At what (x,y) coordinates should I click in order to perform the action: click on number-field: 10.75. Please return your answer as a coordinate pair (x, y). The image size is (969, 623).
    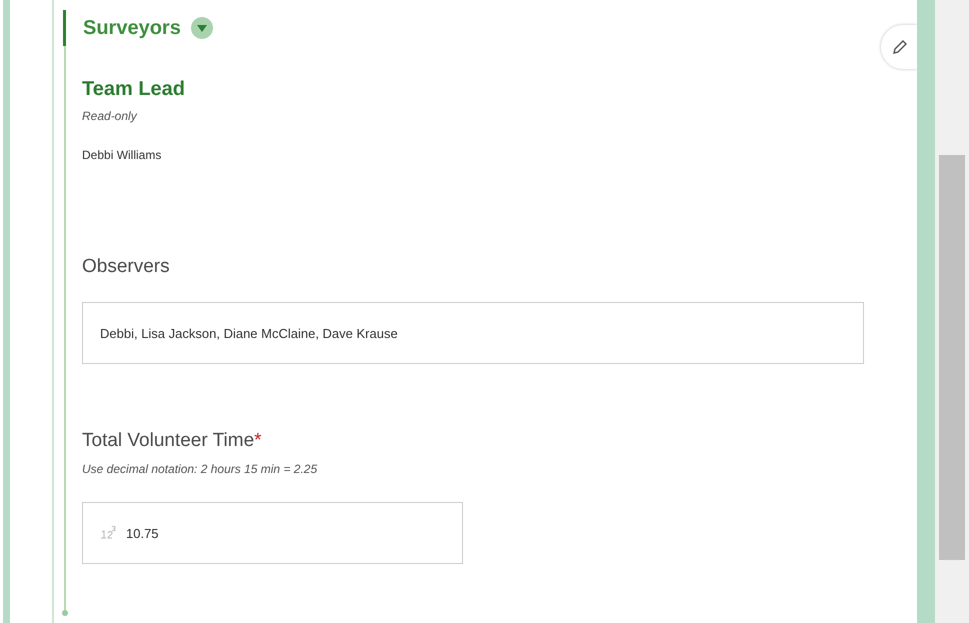
    Looking at the image, I should click on (272, 533).